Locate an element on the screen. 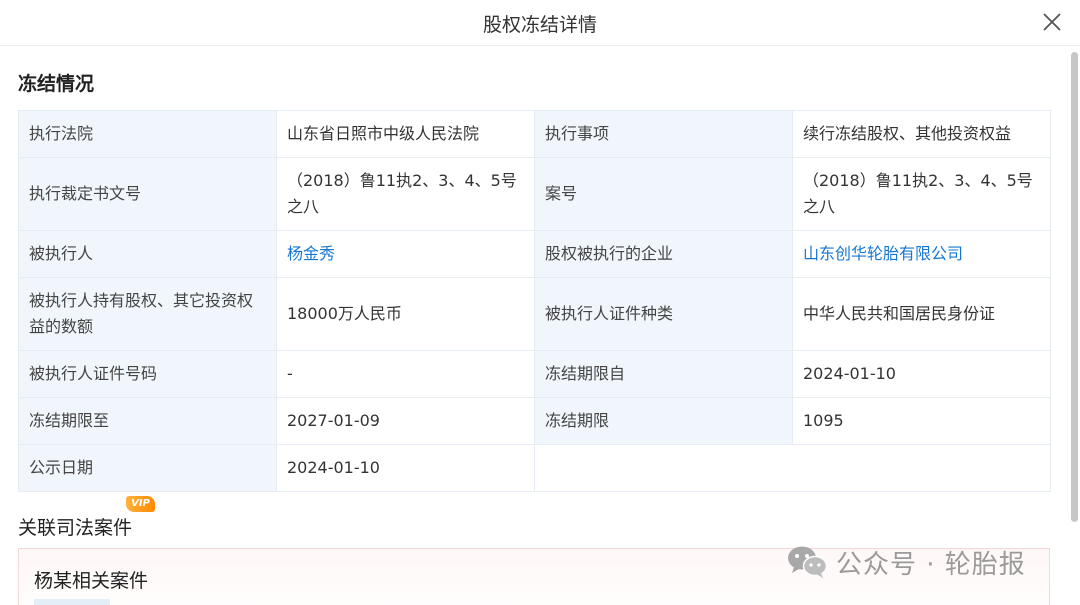 The width and height of the screenshot is (1080, 605). label-freeze-to: 冻结期限至 is located at coordinates (147, 421).